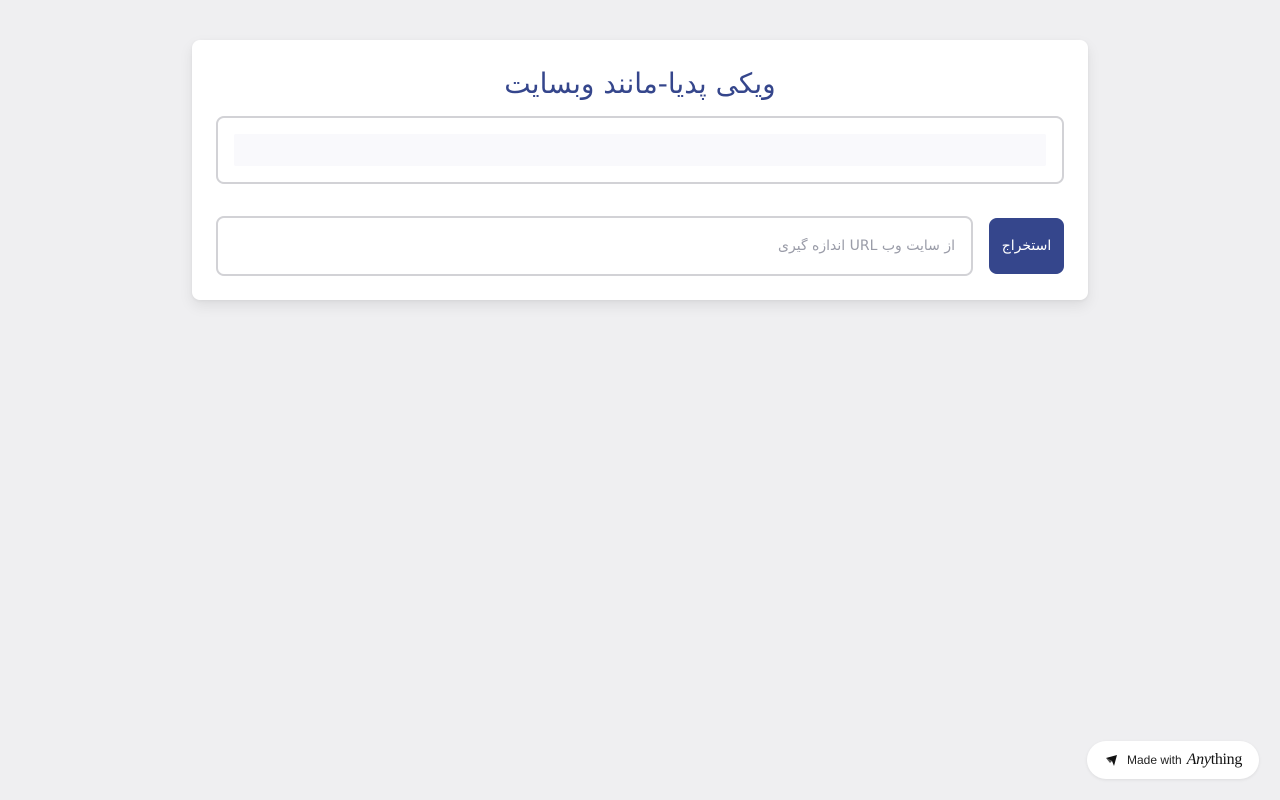  What do you see at coordinates (640, 83) in the screenshot?
I see `page-title: ویکی پدیا-مانند وبسایت` at bounding box center [640, 83].